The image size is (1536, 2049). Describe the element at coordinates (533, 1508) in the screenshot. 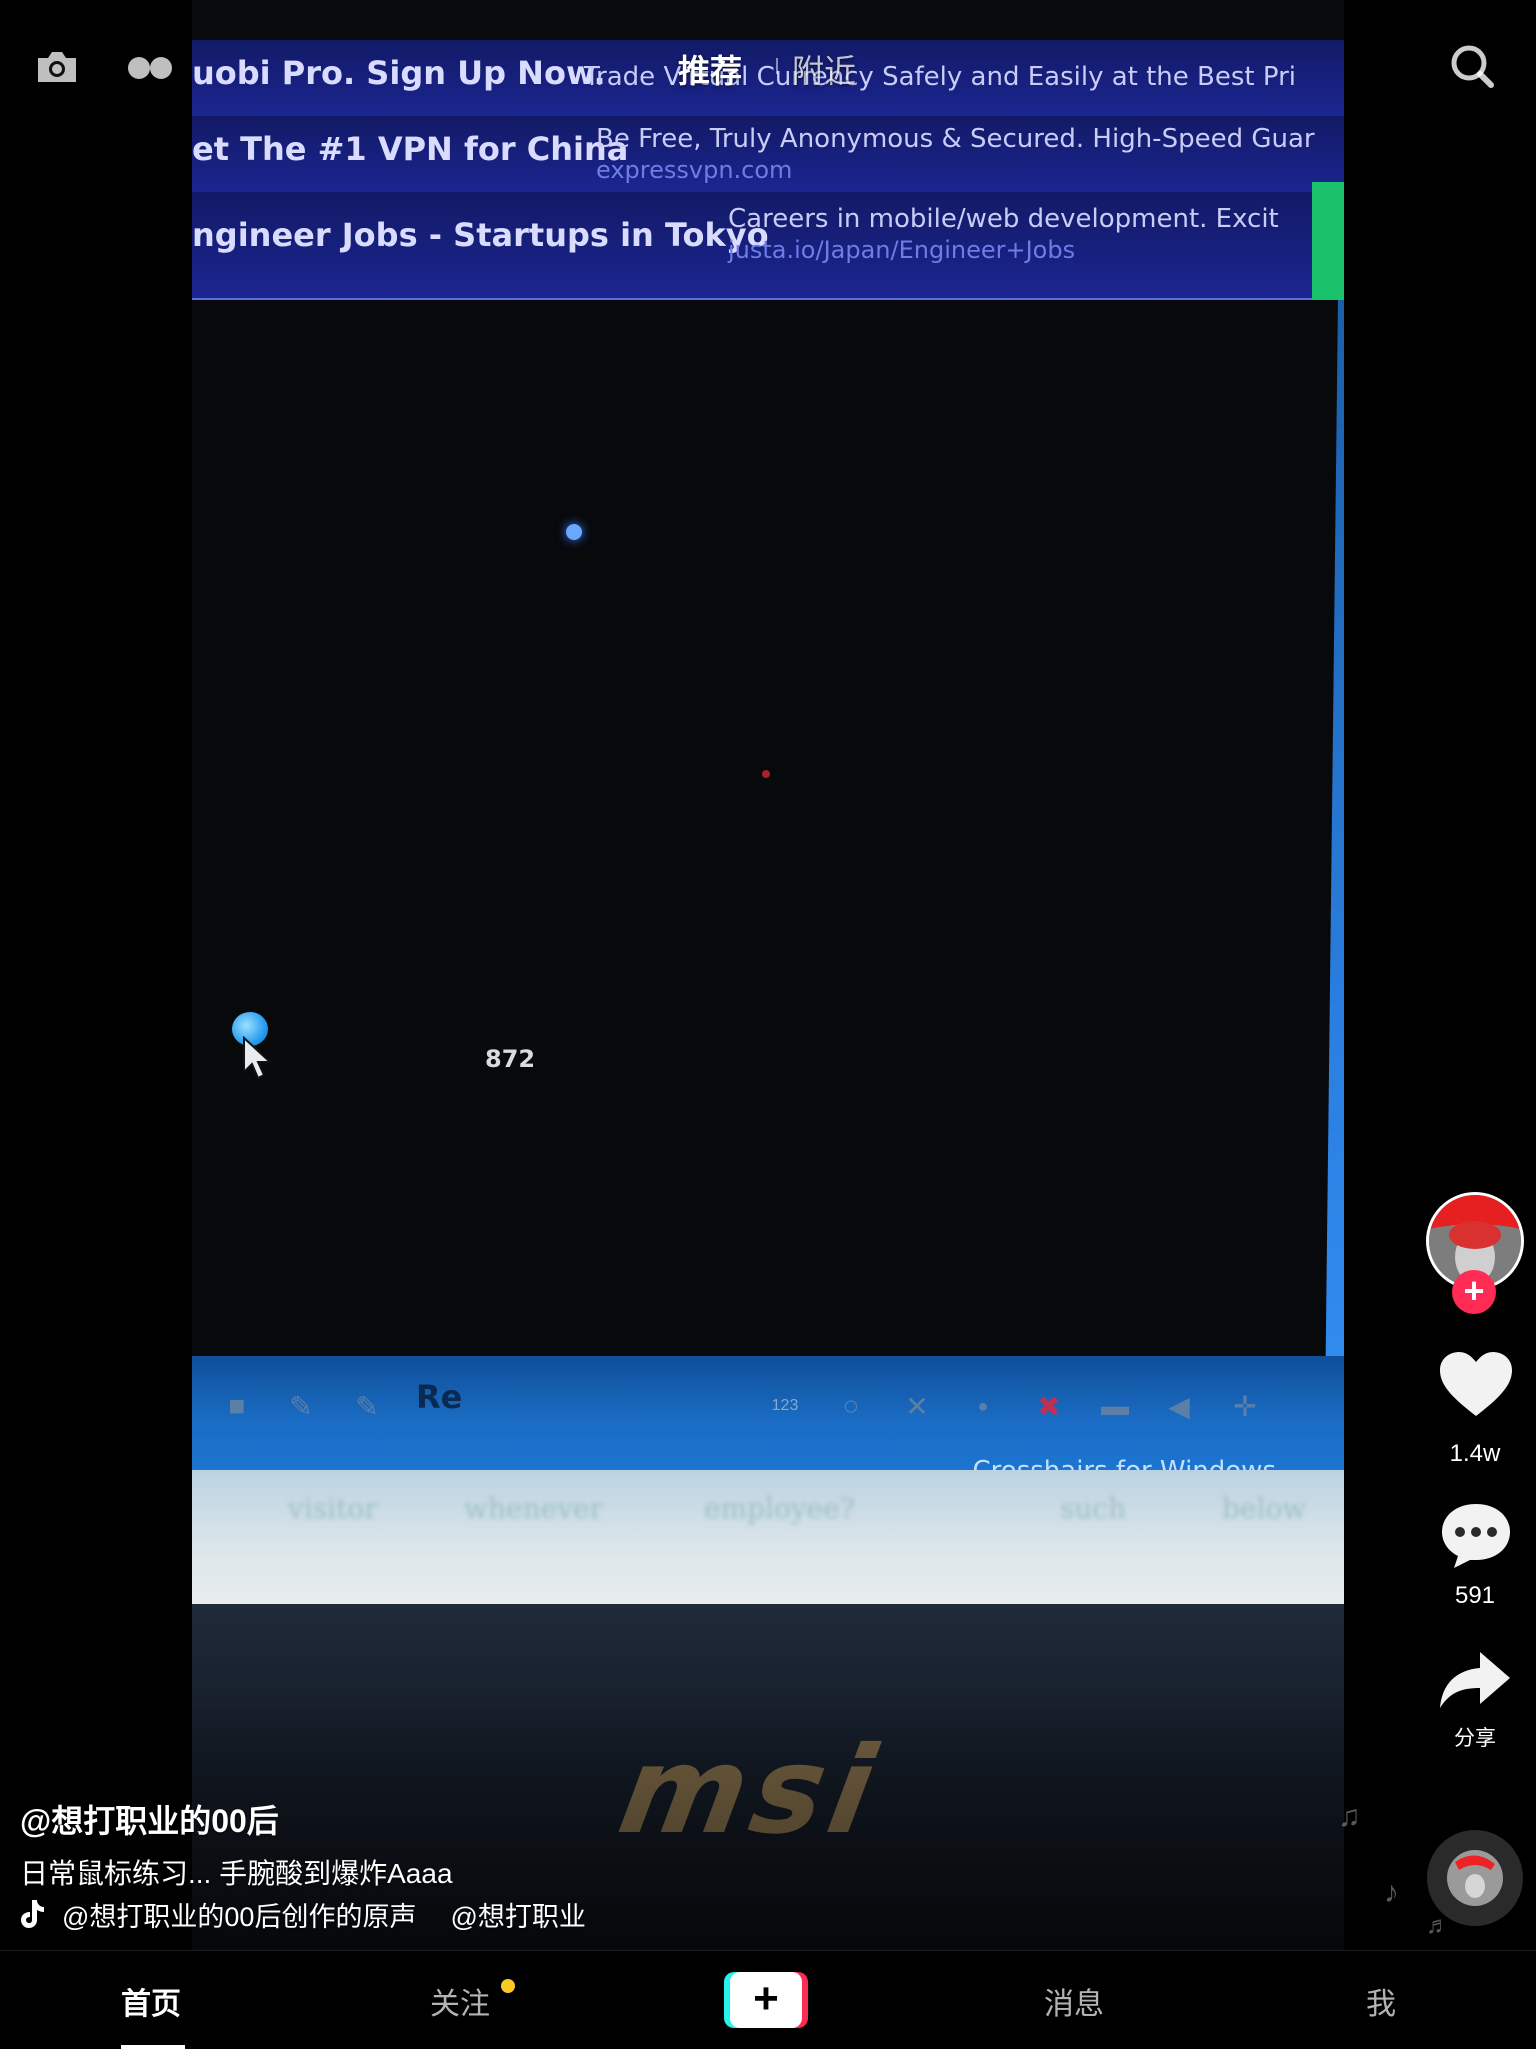

I see `blurred-word: whenever` at that location.